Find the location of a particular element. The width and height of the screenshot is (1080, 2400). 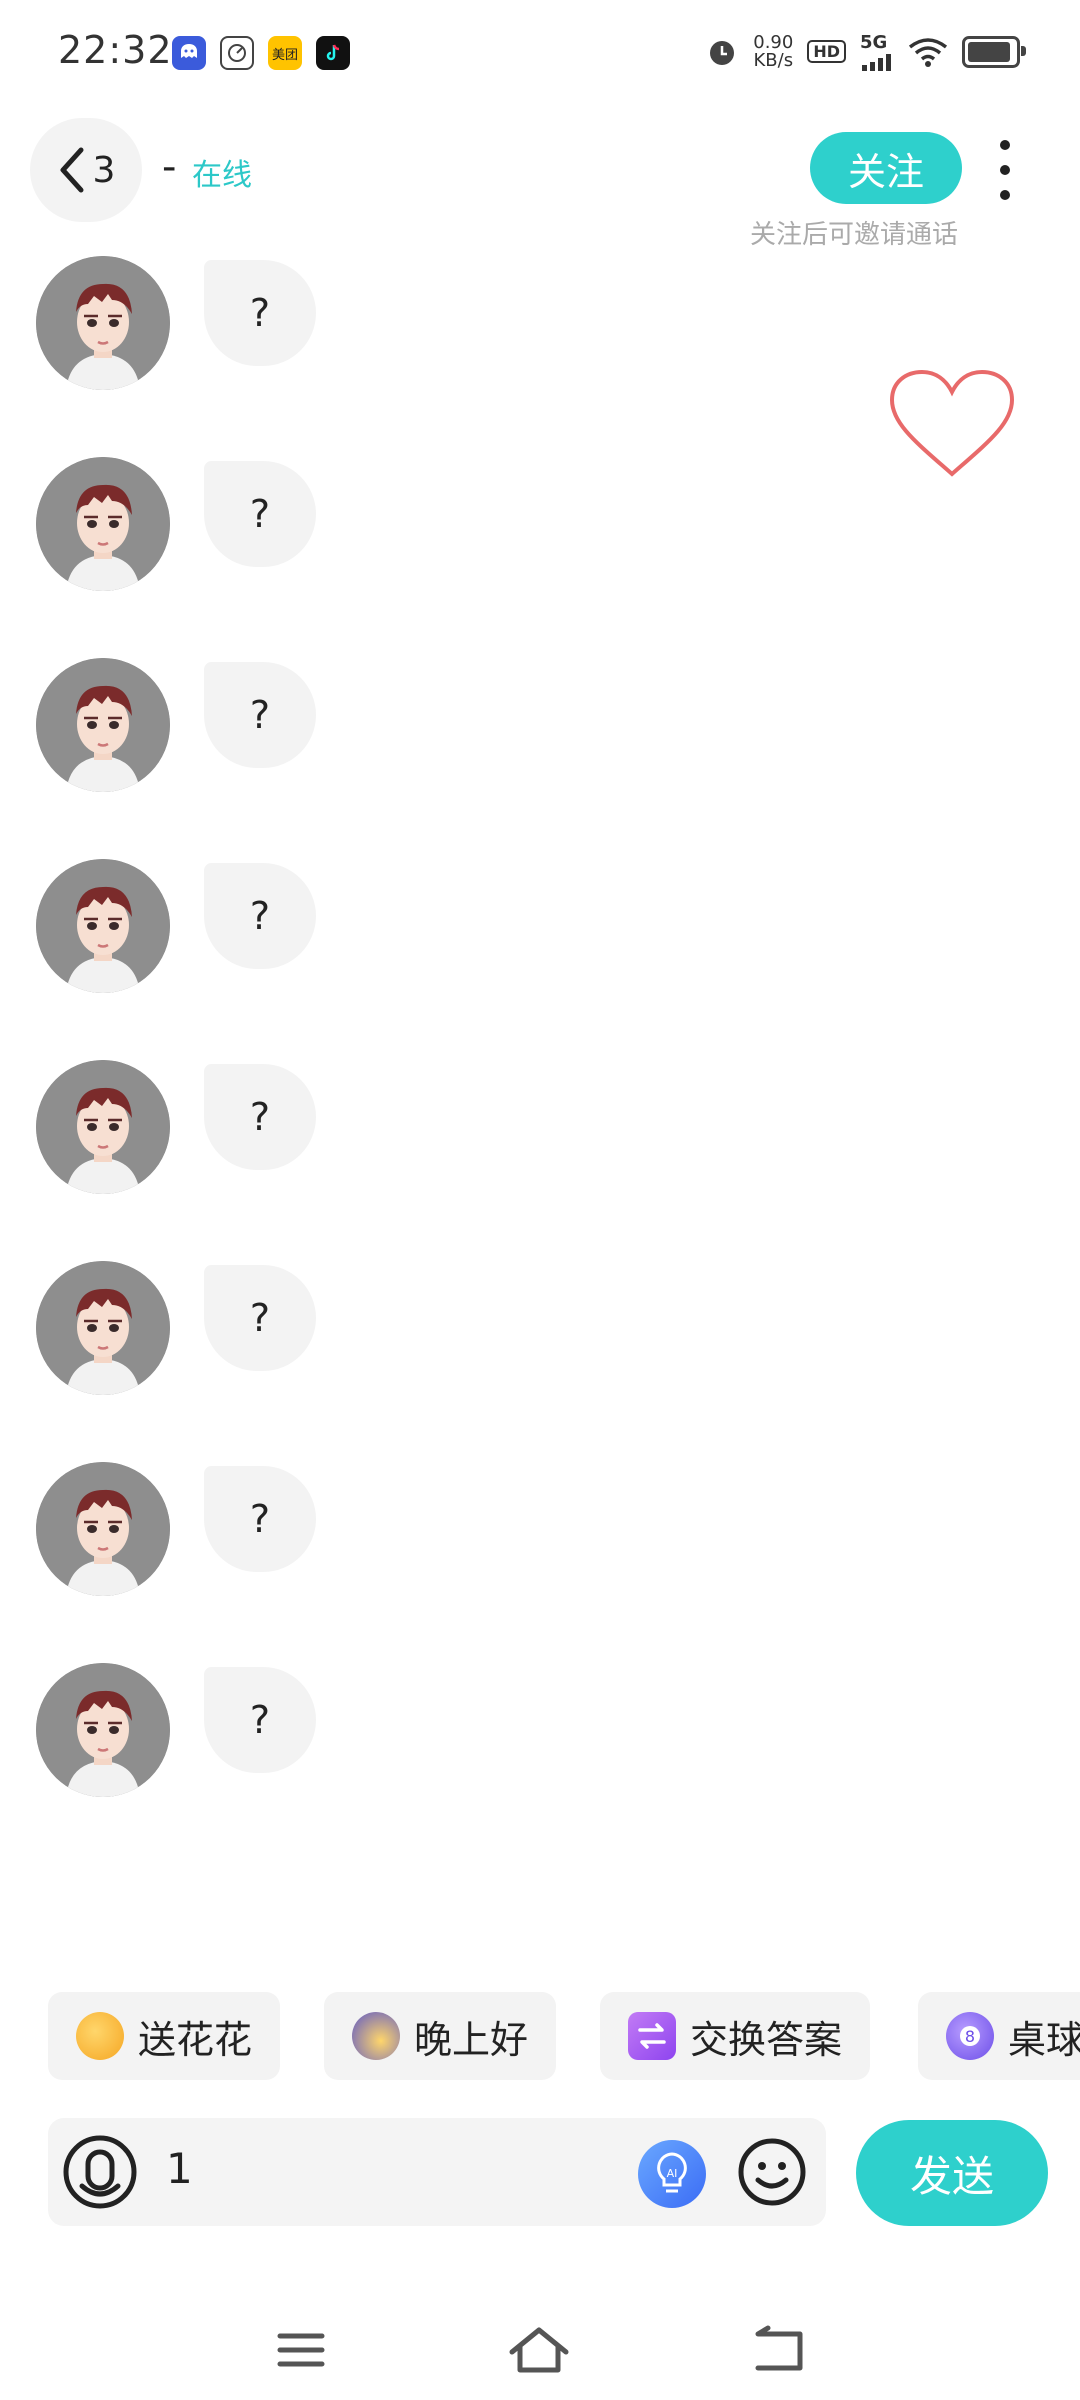

quick-reply-label: 送花花 is located at coordinates (195, 2039).